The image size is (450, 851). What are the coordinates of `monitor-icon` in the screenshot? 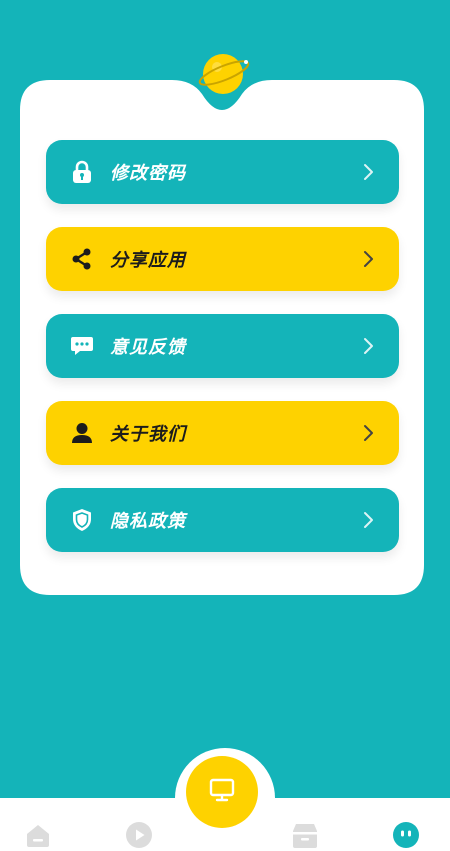 It's located at (222, 792).